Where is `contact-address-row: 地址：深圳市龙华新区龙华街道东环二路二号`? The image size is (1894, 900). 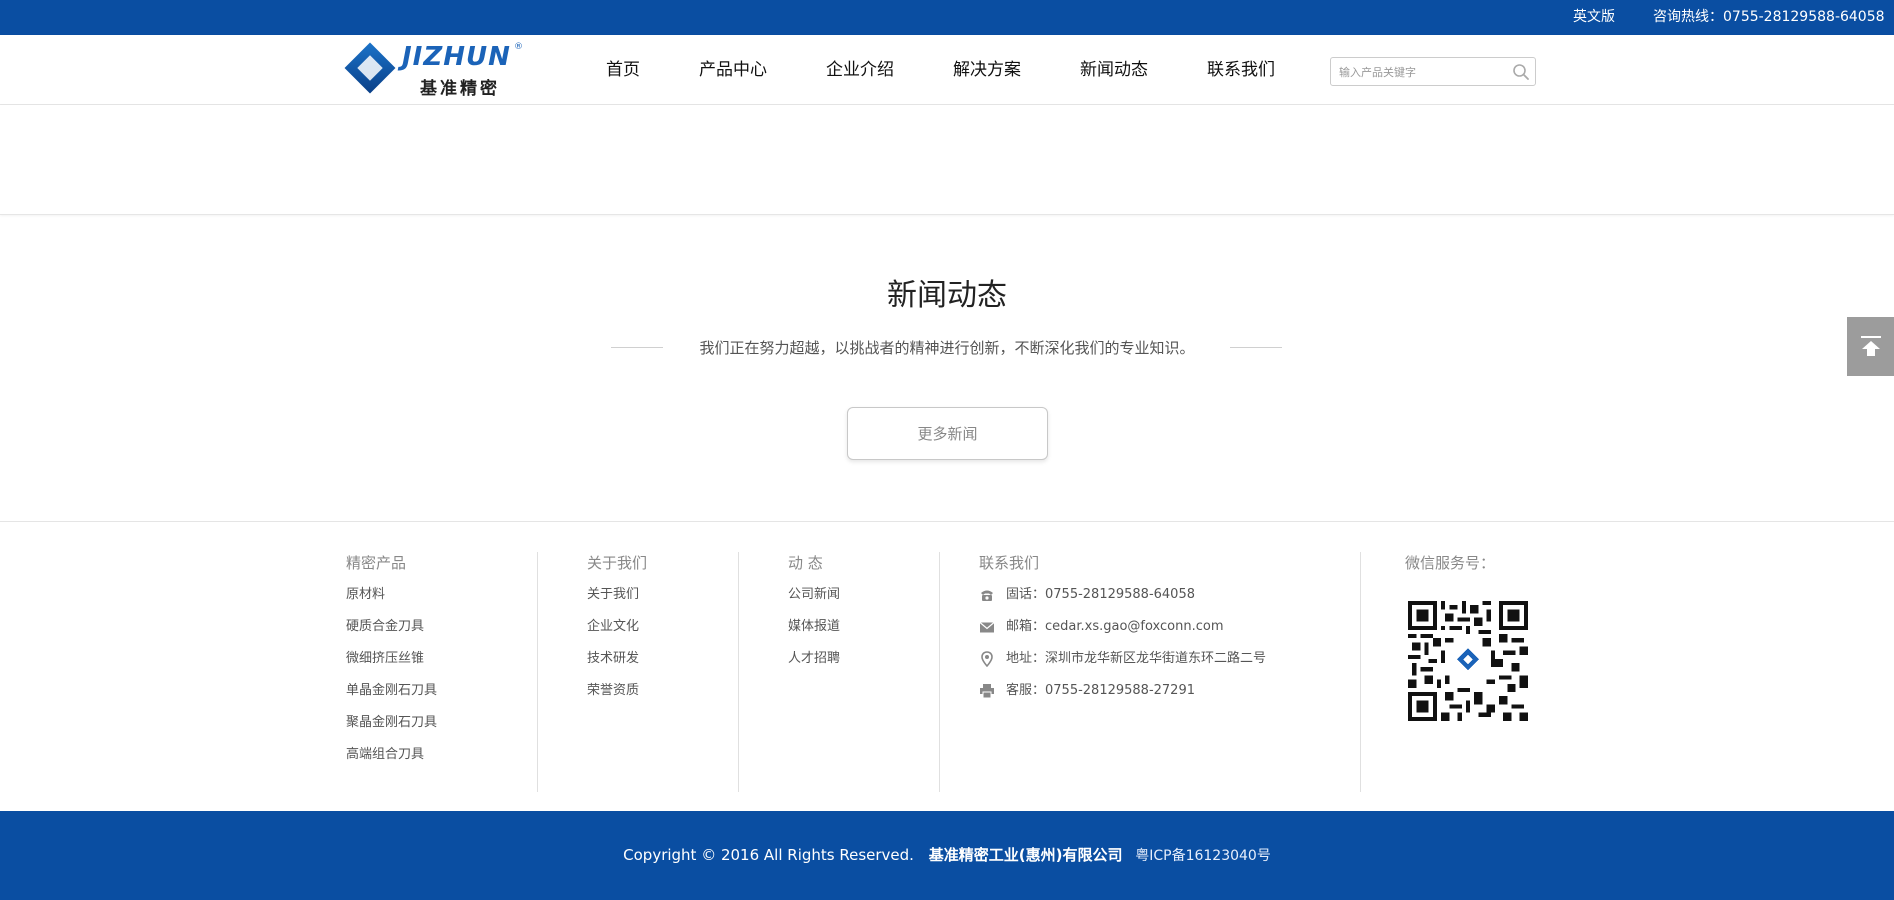 contact-address-row: 地址：深圳市龙华新区龙华街道东环二路二号 is located at coordinates (1122, 659).